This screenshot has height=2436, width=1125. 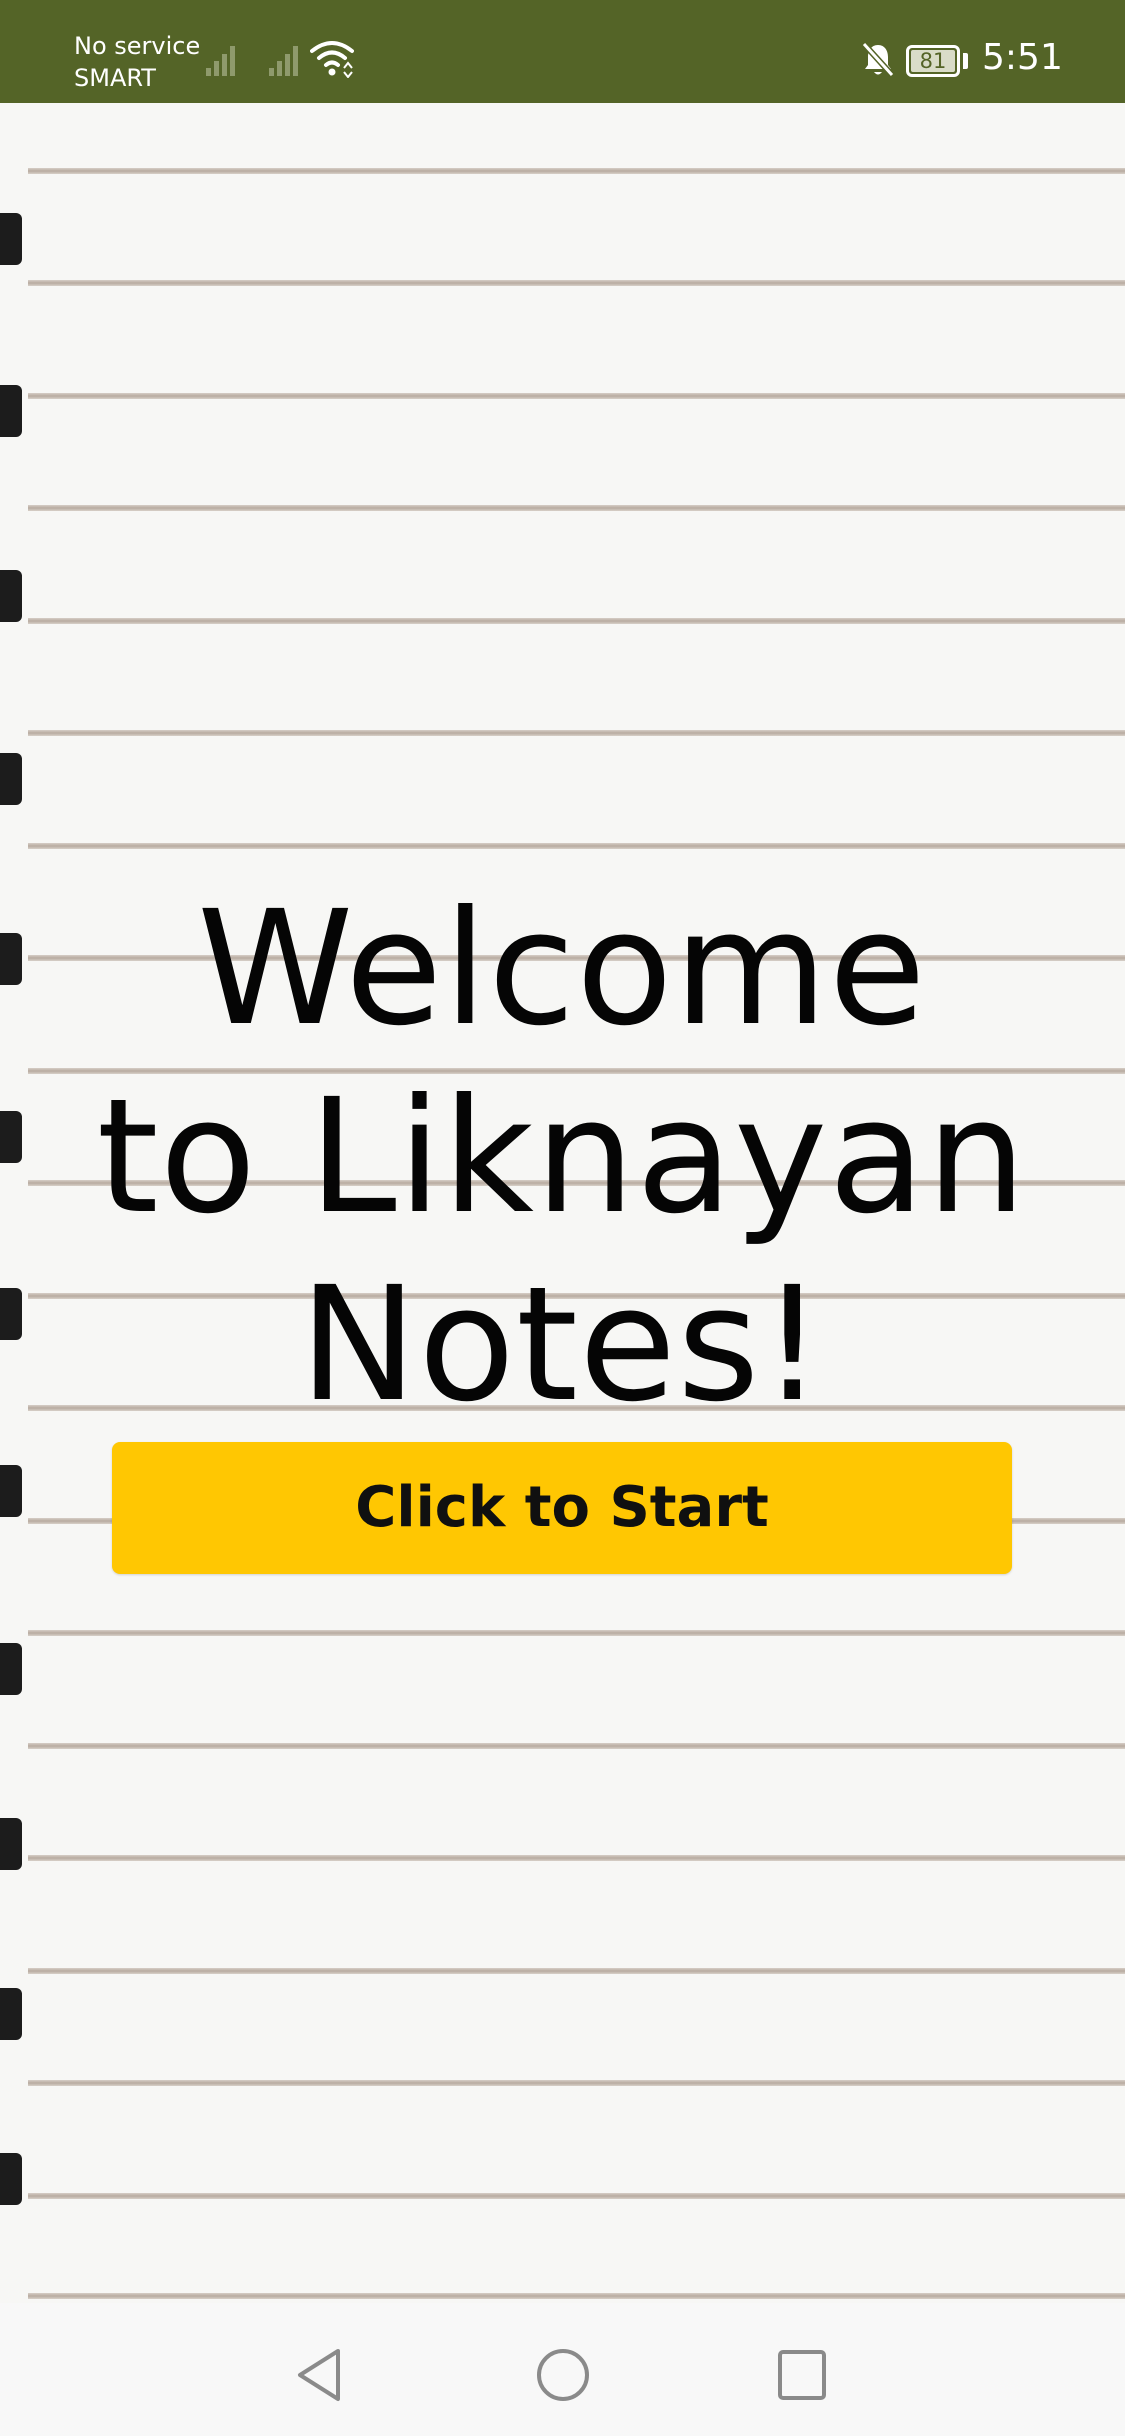 What do you see at coordinates (562, 1345) in the screenshot?
I see `welcome-line: Notes!` at bounding box center [562, 1345].